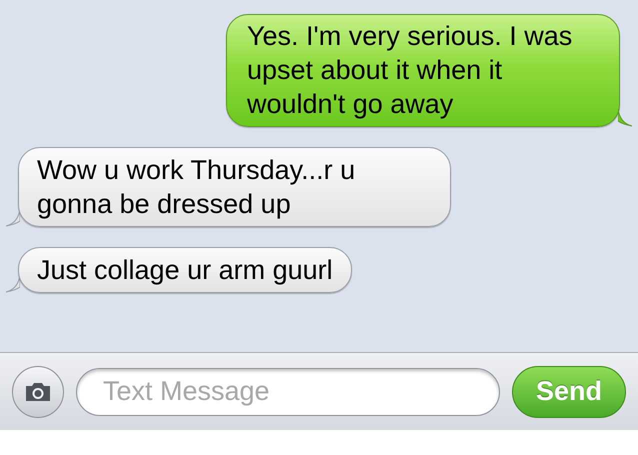  Describe the element at coordinates (185, 270) in the screenshot. I see `received-message-bubble: Just collage ur arm guurl` at that location.